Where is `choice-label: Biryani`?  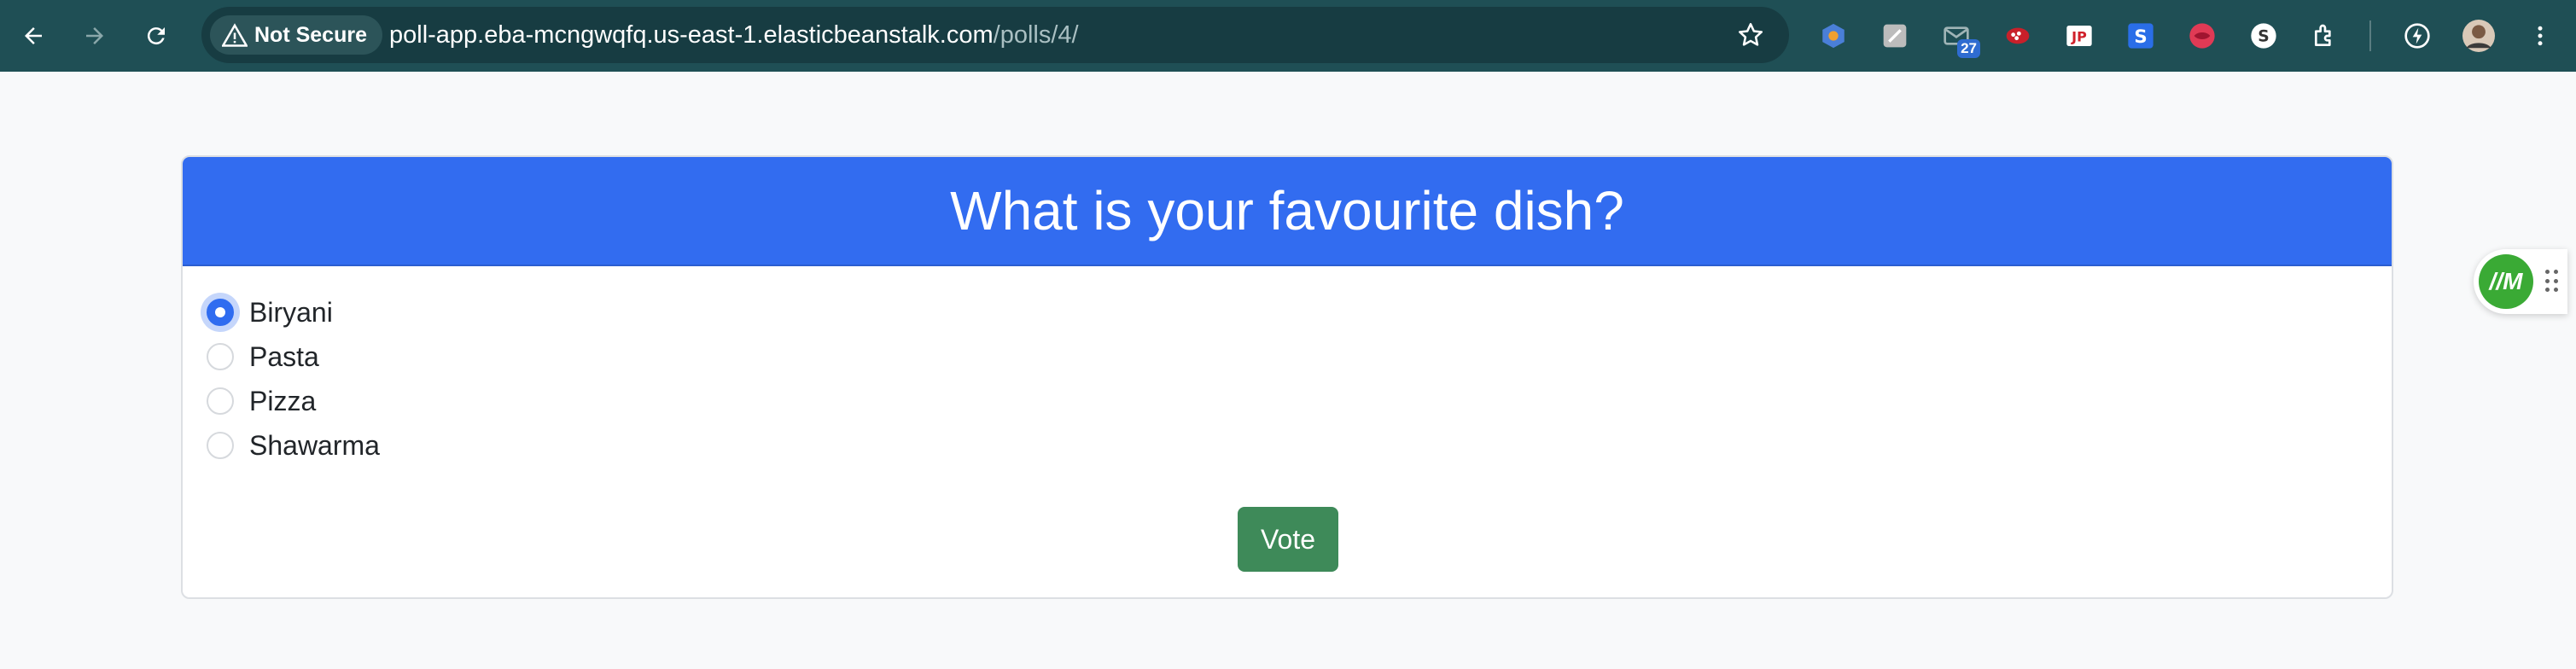 choice-label: Biryani is located at coordinates (291, 312).